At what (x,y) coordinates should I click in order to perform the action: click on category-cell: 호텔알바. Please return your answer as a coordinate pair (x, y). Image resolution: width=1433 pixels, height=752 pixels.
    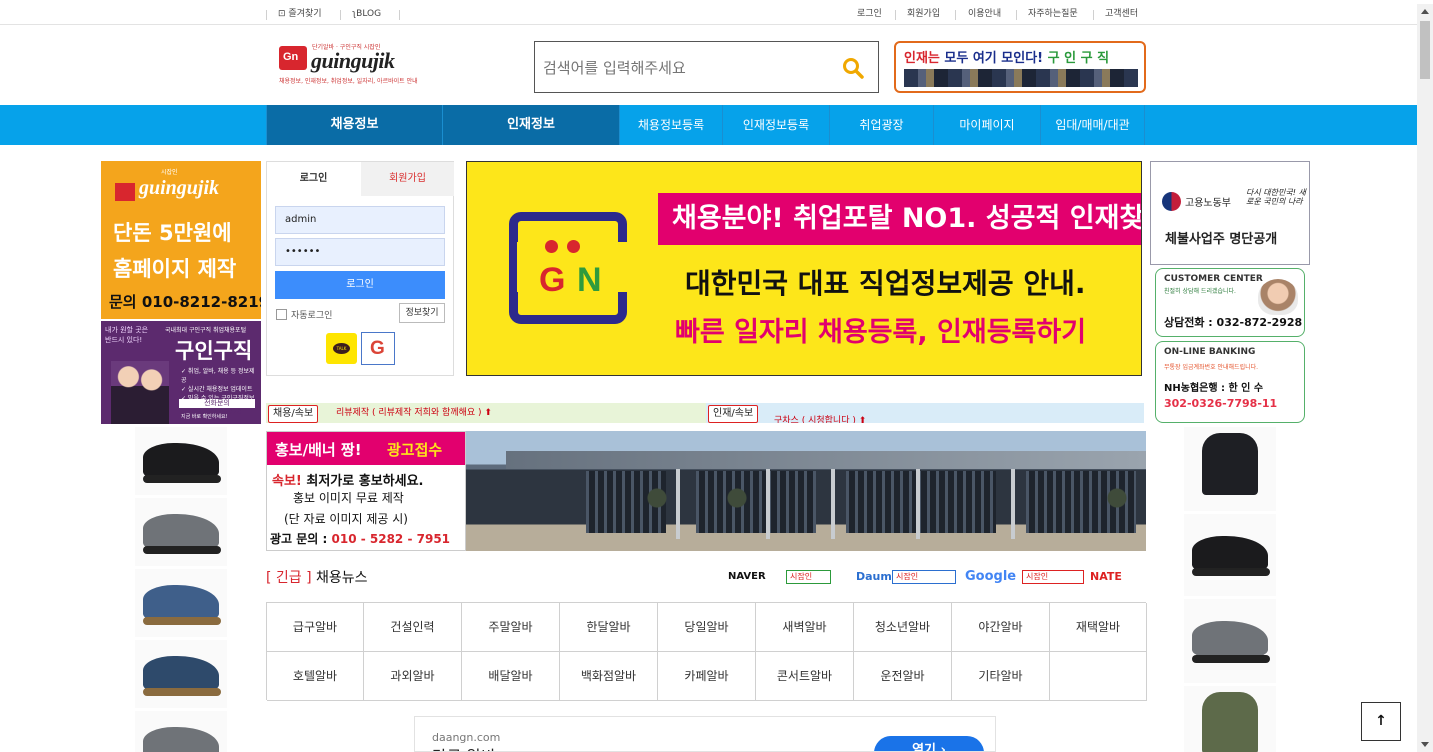
    Looking at the image, I should click on (315, 676).